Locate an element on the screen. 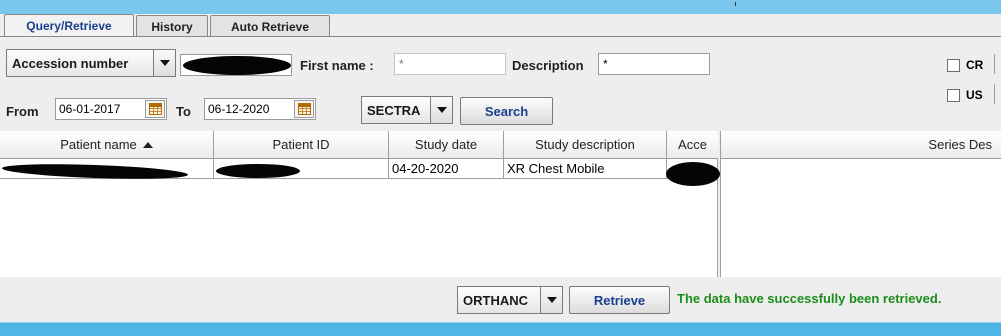 Image resolution: width=1001 pixels, height=336 pixels. column-series-description: Series Des is located at coordinates (861, 145).